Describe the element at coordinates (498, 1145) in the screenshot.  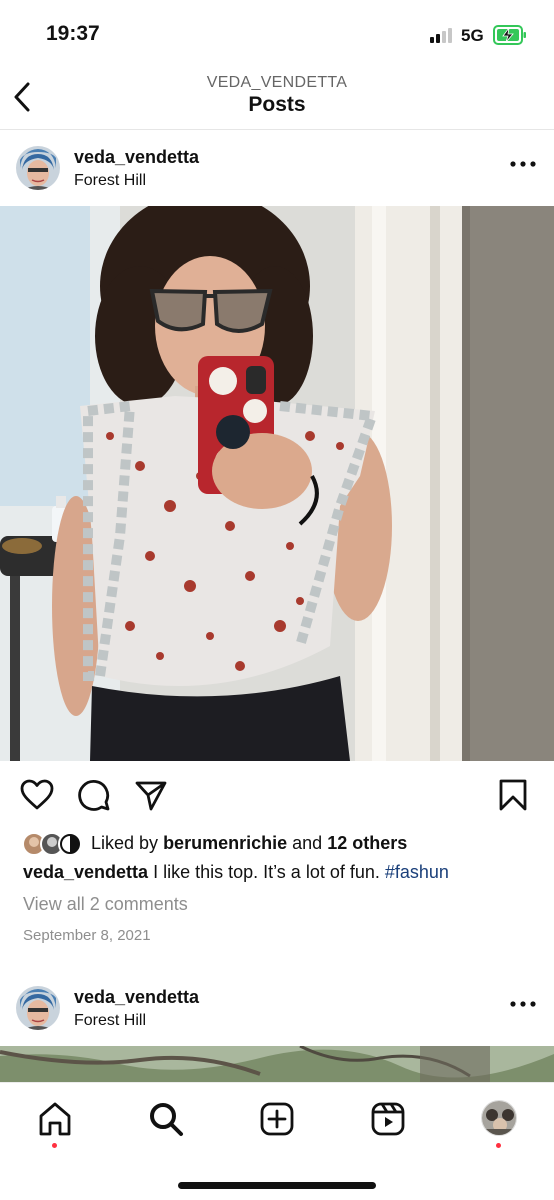
I see `profile-notification-dot` at that location.